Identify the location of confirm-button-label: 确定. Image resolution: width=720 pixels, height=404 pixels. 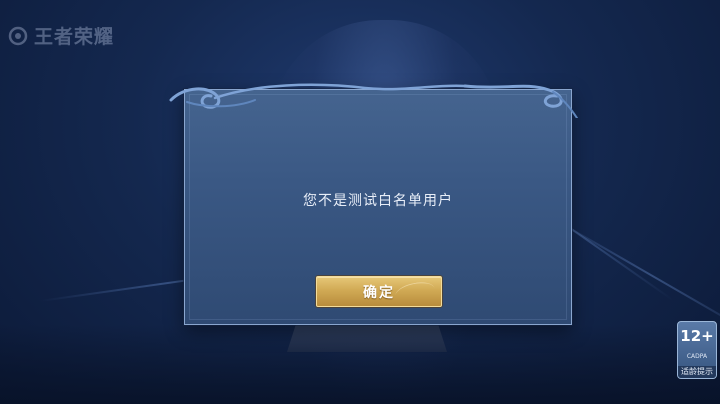
(379, 292).